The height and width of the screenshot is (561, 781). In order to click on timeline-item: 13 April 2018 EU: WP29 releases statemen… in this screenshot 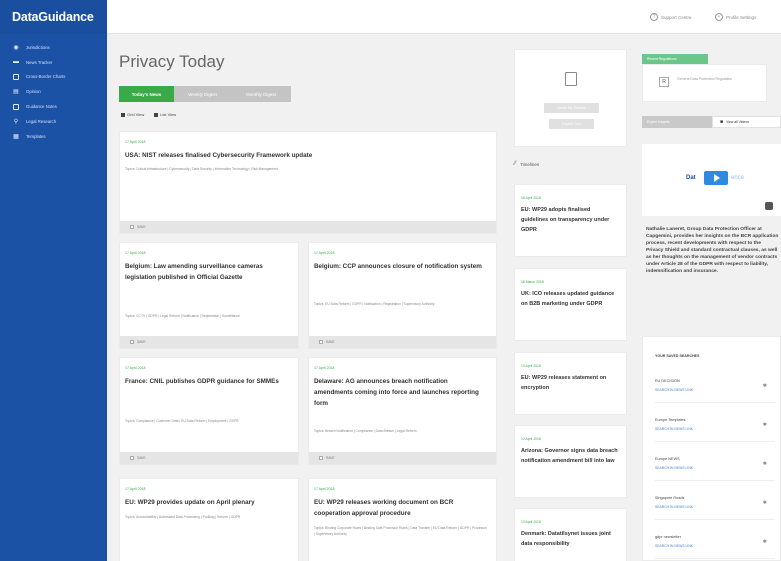, I will do `click(570, 383)`.